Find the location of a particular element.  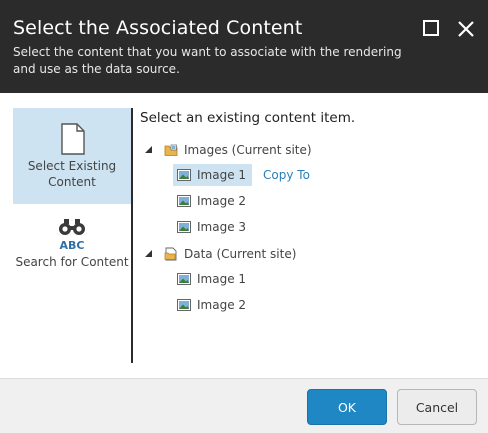

dialog-footer: OK Cancel is located at coordinates (244, 405).